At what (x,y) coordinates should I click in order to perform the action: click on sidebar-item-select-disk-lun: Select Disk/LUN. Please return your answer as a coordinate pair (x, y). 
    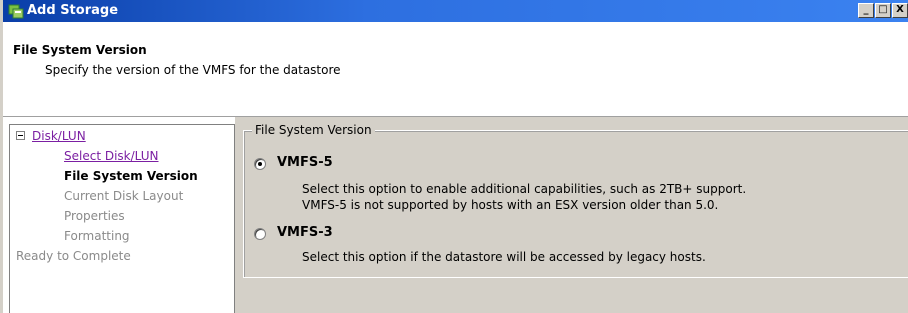
    Looking at the image, I should click on (111, 156).